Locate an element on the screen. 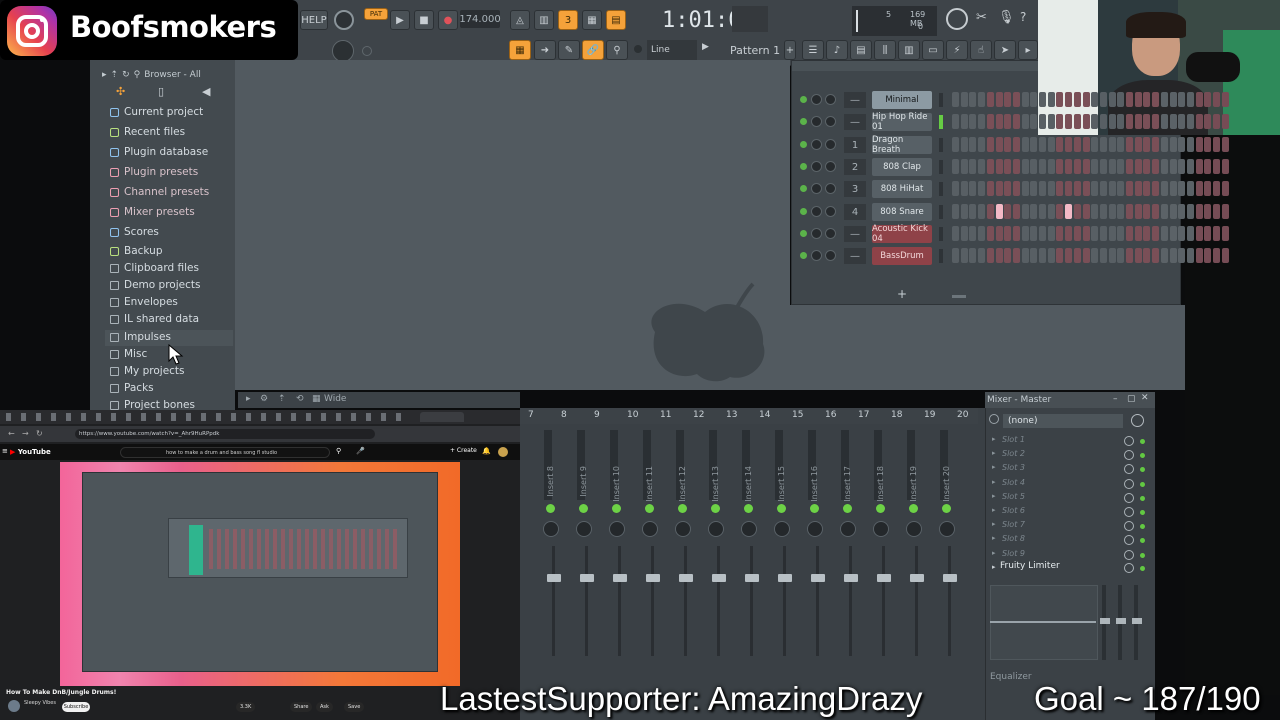 The image size is (1280, 720). timeline-bar-number: 11 is located at coordinates (665, 415).